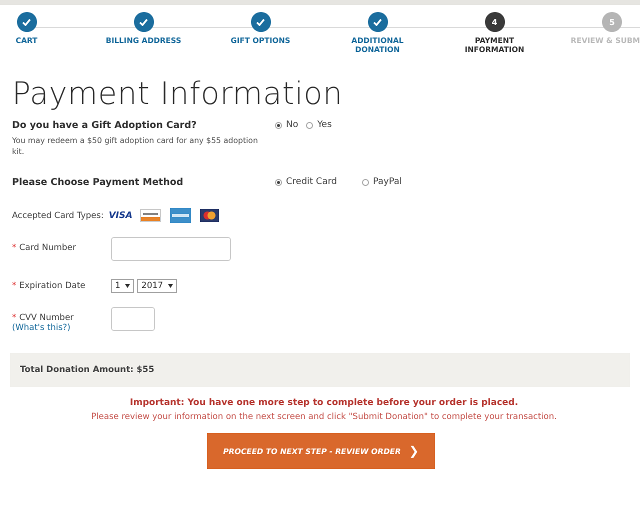 This screenshot has width=640, height=525. What do you see at coordinates (105, 125) in the screenshot?
I see `question-label: Do you have a Gift Adoption Card?` at bounding box center [105, 125].